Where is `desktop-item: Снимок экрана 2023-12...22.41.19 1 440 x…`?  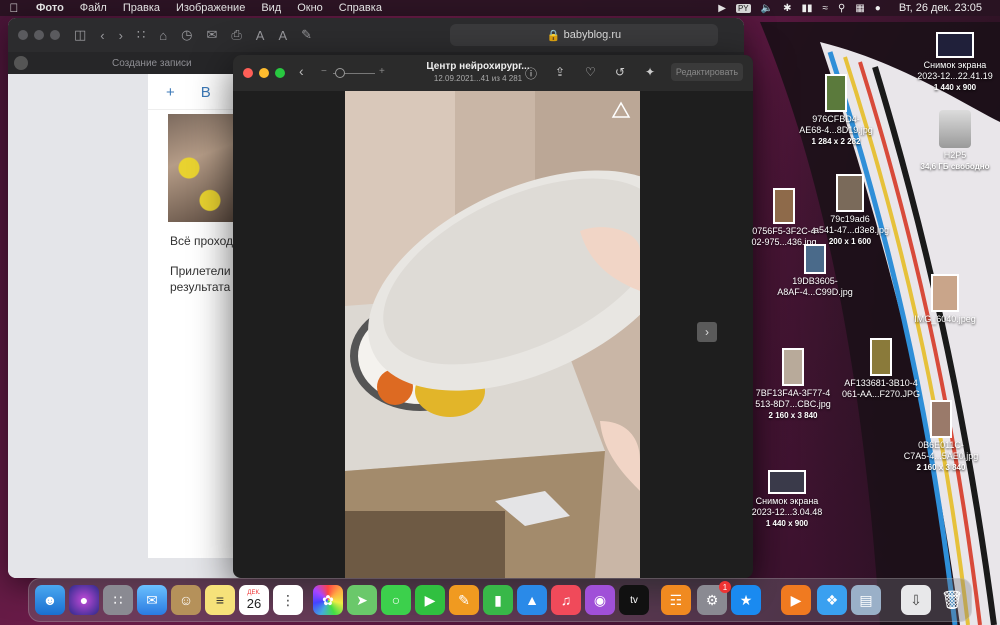
desktop-item: Снимок экрана 2023-12...22.41.19 1 440 x… is located at coordinates (955, 62).